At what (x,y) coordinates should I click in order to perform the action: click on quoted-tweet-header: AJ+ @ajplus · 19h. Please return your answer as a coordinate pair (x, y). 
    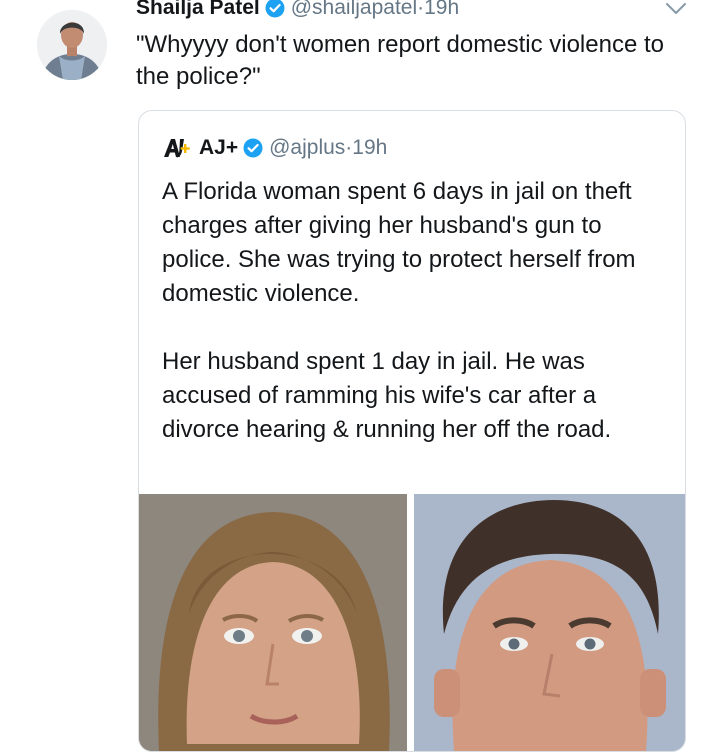
    Looking at the image, I should click on (275, 148).